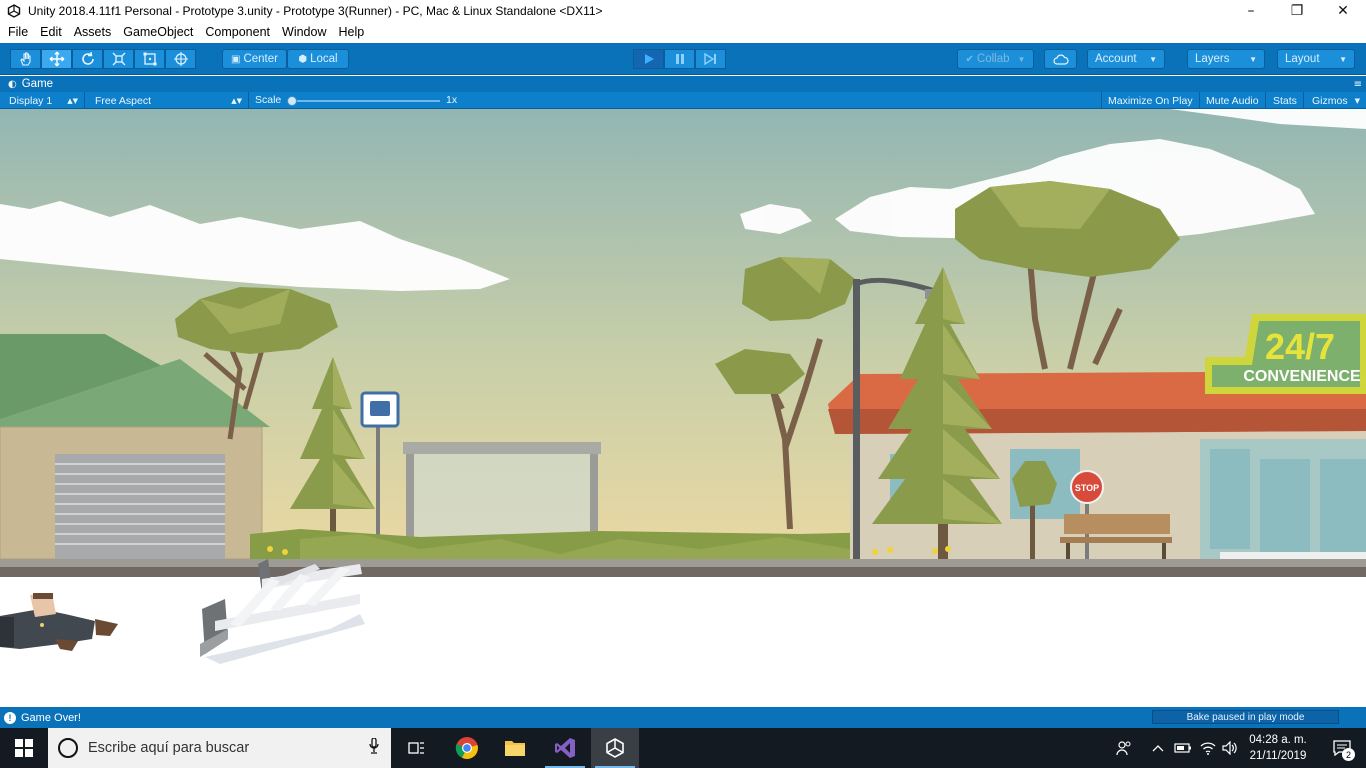  Describe the element at coordinates (995, 59) in the screenshot. I see `collab-dropdown: ✔ Collab ▼` at that location.